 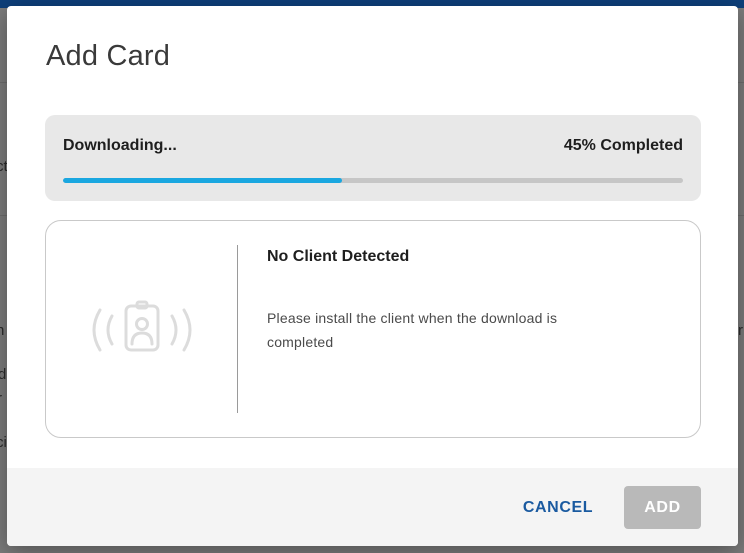 What do you see at coordinates (623, 145) in the screenshot?
I see `download-percent: 45% Completed` at bounding box center [623, 145].